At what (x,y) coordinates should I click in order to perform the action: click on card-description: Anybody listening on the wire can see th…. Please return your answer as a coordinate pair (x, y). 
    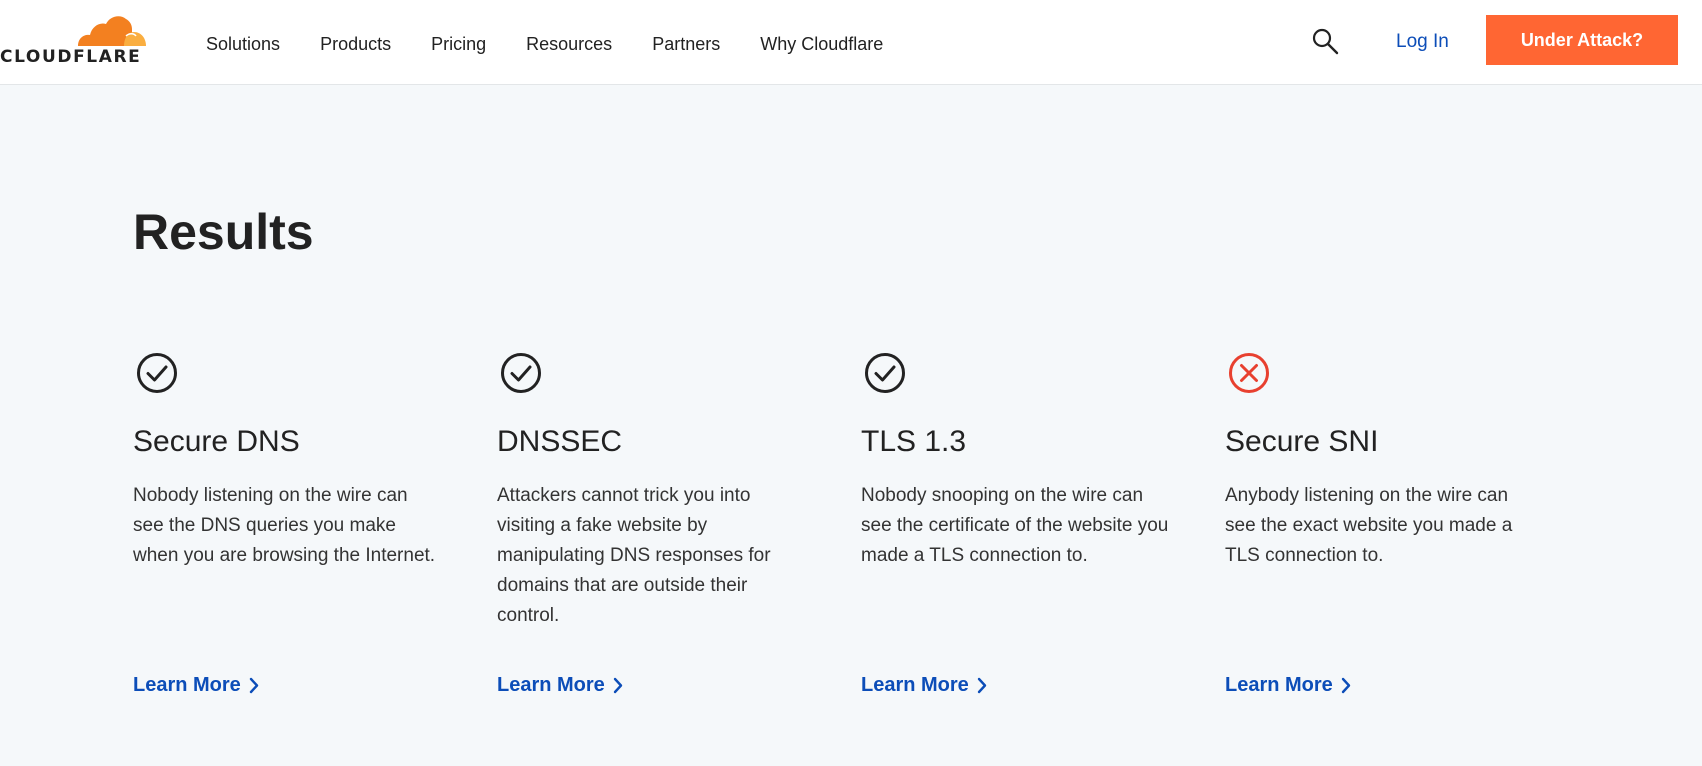
    Looking at the image, I should click on (1369, 525).